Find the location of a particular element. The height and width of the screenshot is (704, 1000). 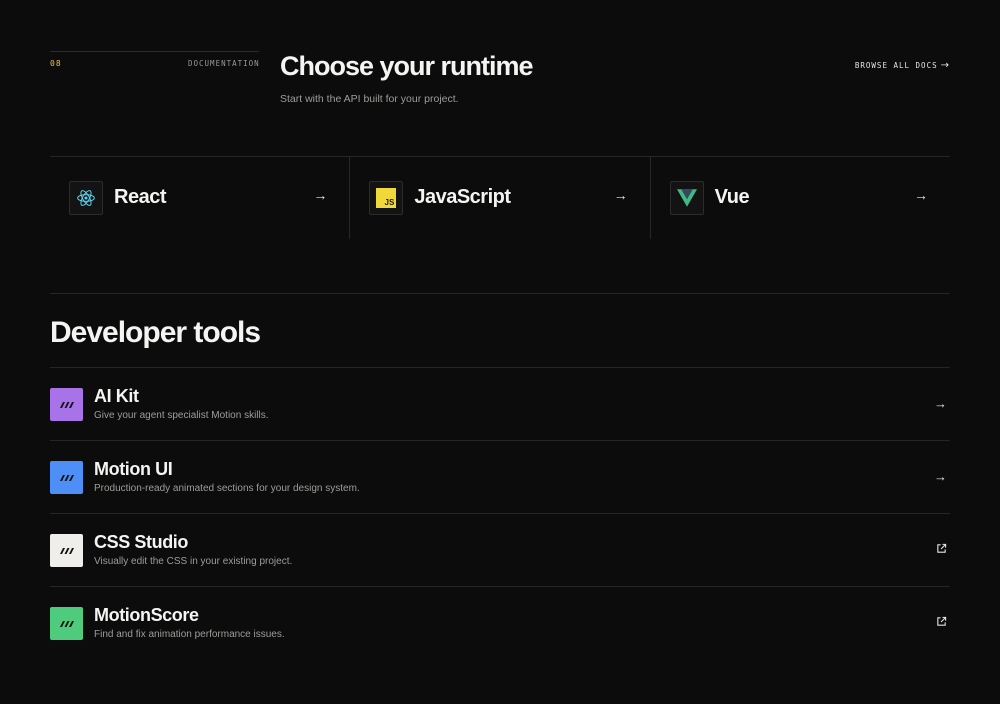

section-number: 08 is located at coordinates (56, 63).